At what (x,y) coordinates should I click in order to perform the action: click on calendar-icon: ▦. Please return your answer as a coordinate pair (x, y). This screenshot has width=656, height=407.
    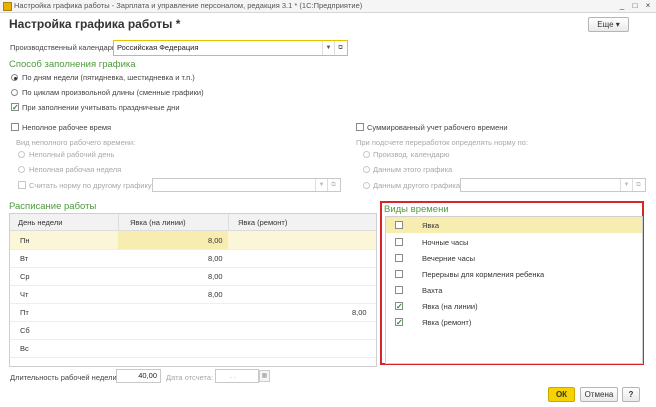
    Looking at the image, I should click on (264, 376).